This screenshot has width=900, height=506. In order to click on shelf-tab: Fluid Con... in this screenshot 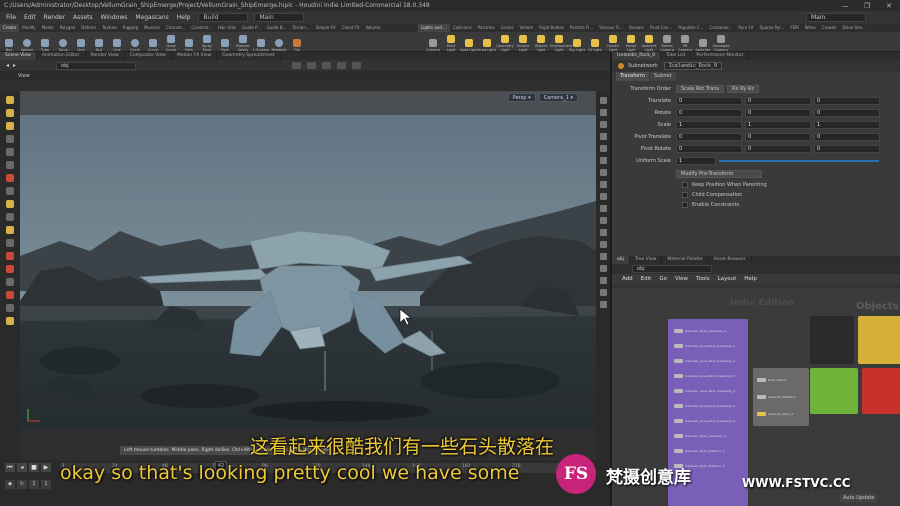, I will do `click(661, 28)`.